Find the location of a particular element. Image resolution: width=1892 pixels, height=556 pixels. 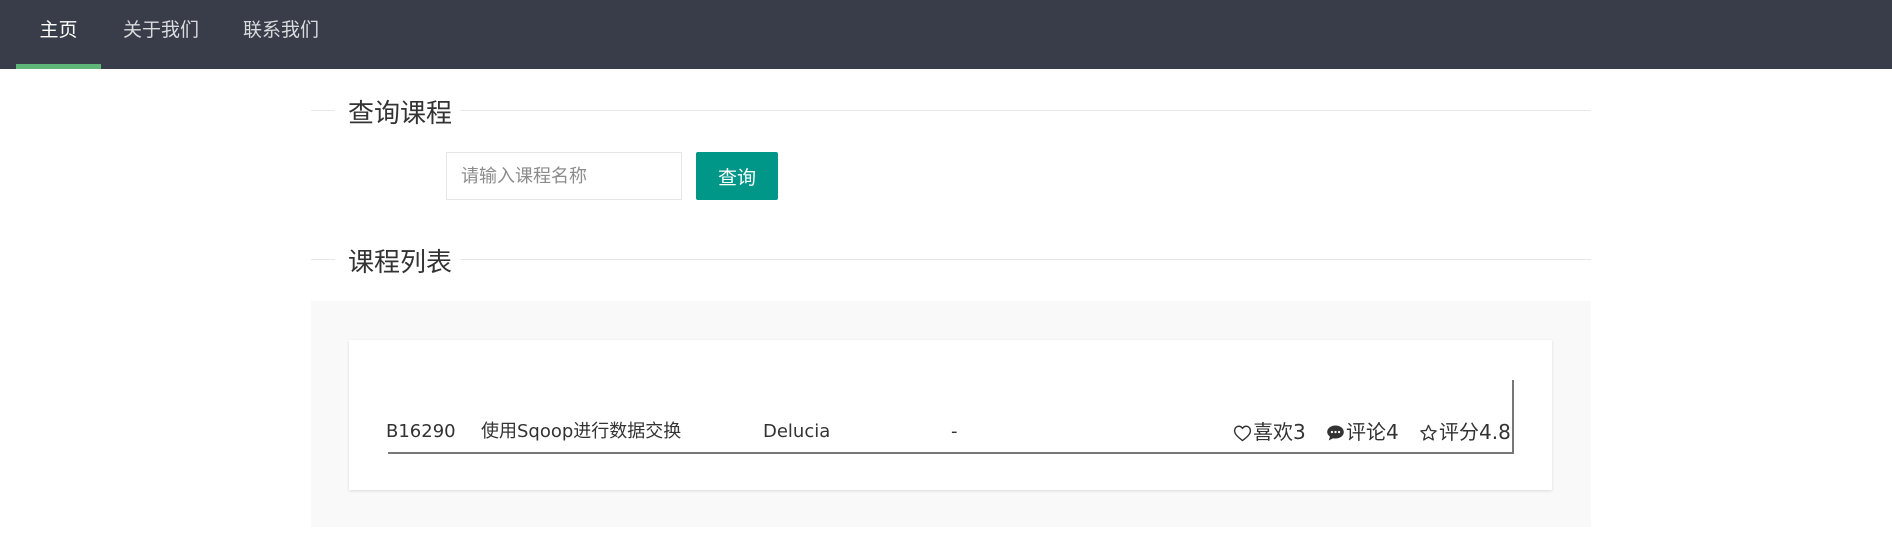

rating-button: 评分4.8 is located at coordinates (1465, 433).